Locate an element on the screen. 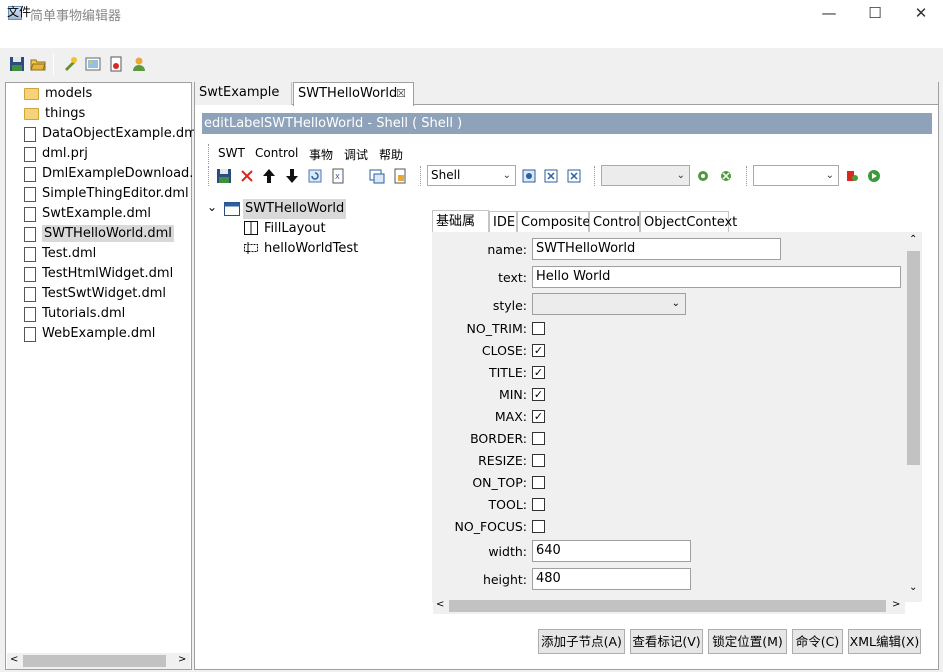  move-down-icon is located at coordinates (292, 176).